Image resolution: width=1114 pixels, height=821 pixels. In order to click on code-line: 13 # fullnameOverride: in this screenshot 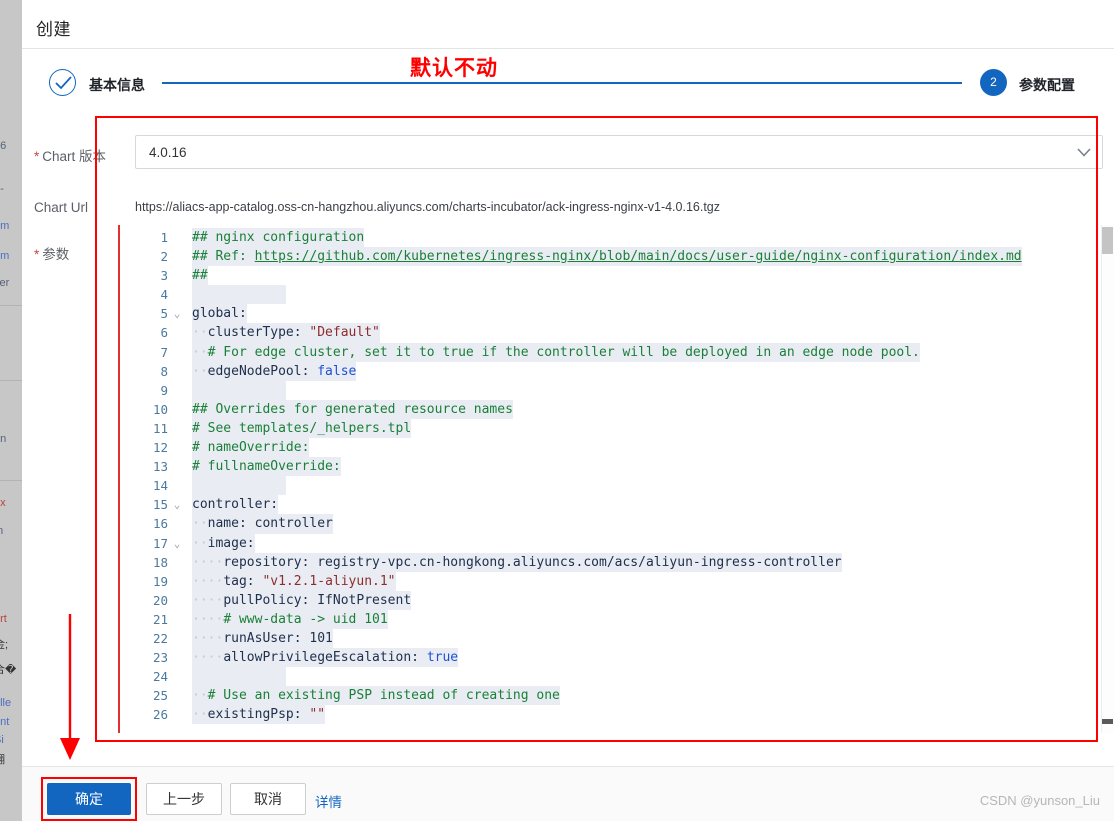, I will do `click(611, 467)`.